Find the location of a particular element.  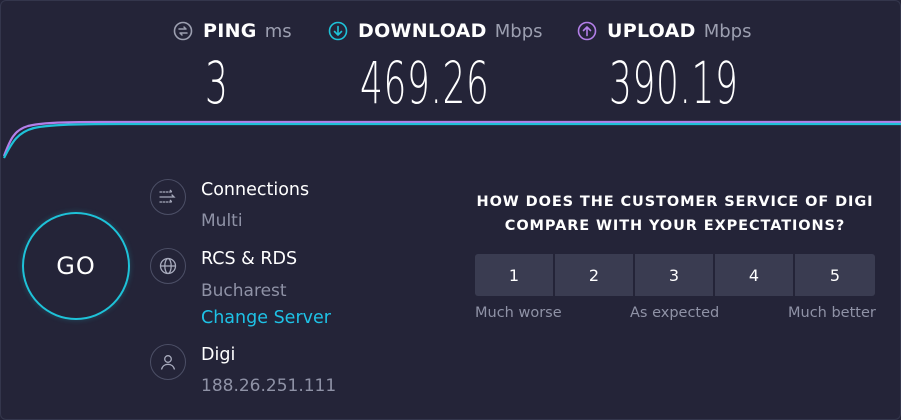

ping-label: PING is located at coordinates (230, 31).